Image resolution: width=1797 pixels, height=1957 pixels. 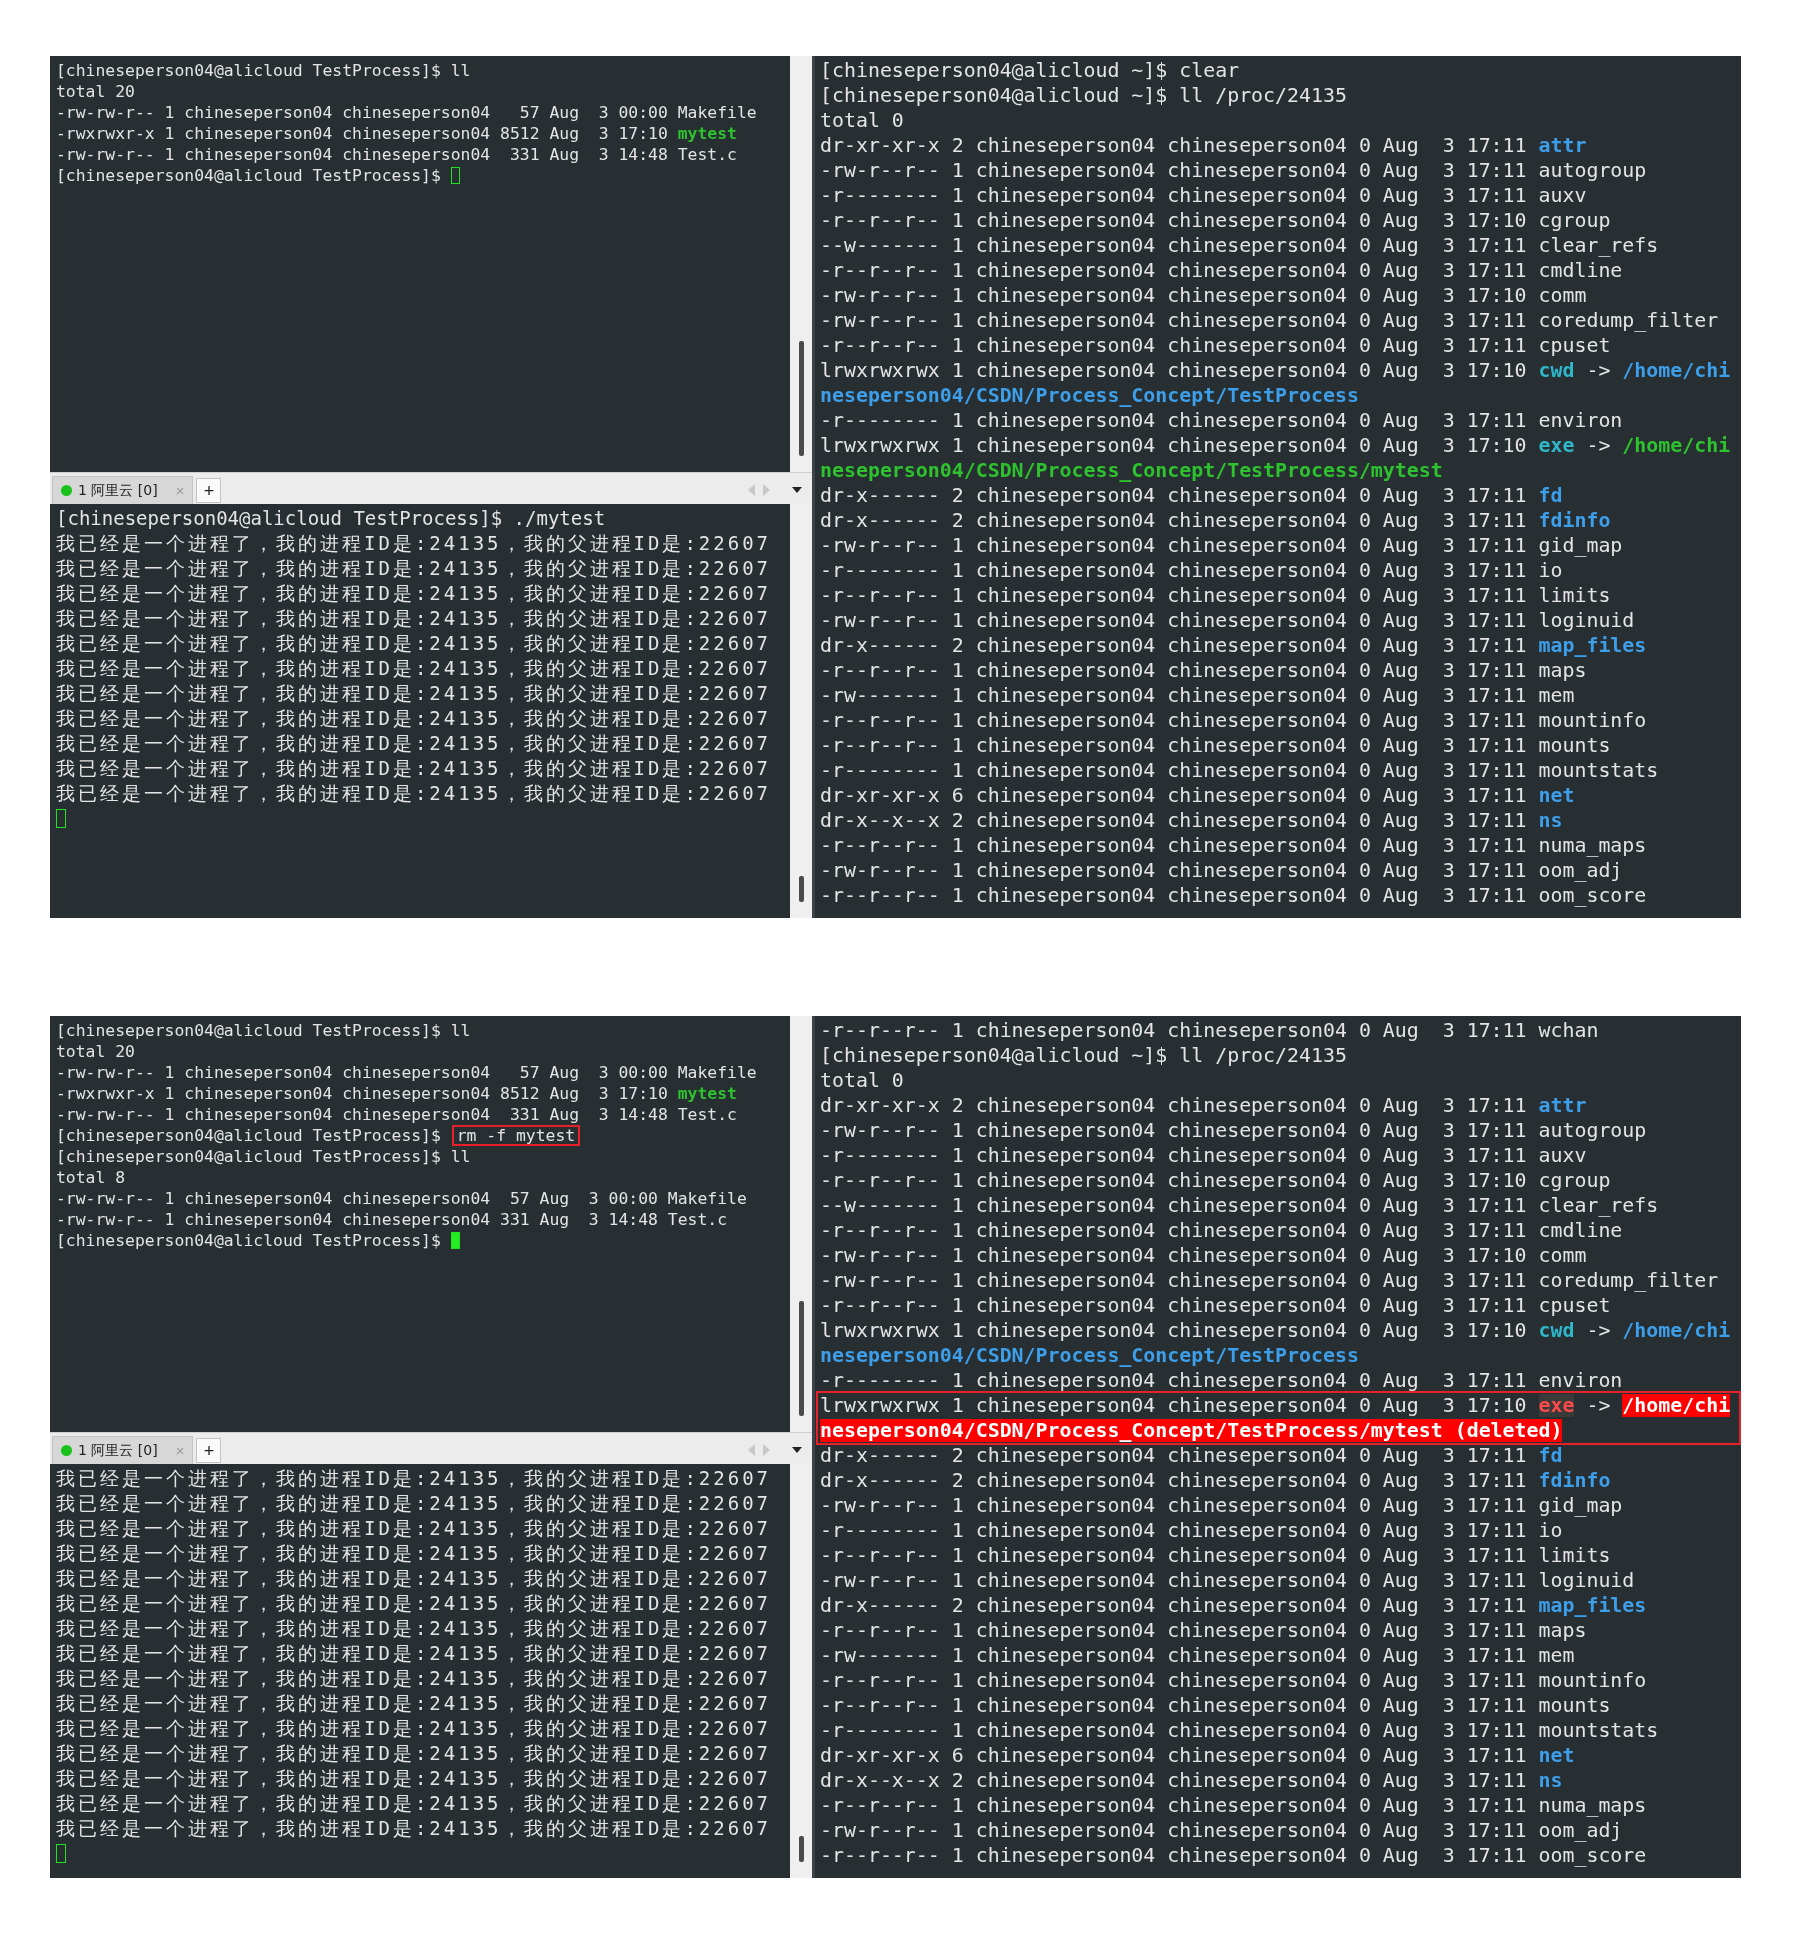 I want to click on terminal-line: dr-x--x--x 2 chineseperson04 chineseperson04 0 Aug 3 17:11 ns, so click(x=1192, y=1780).